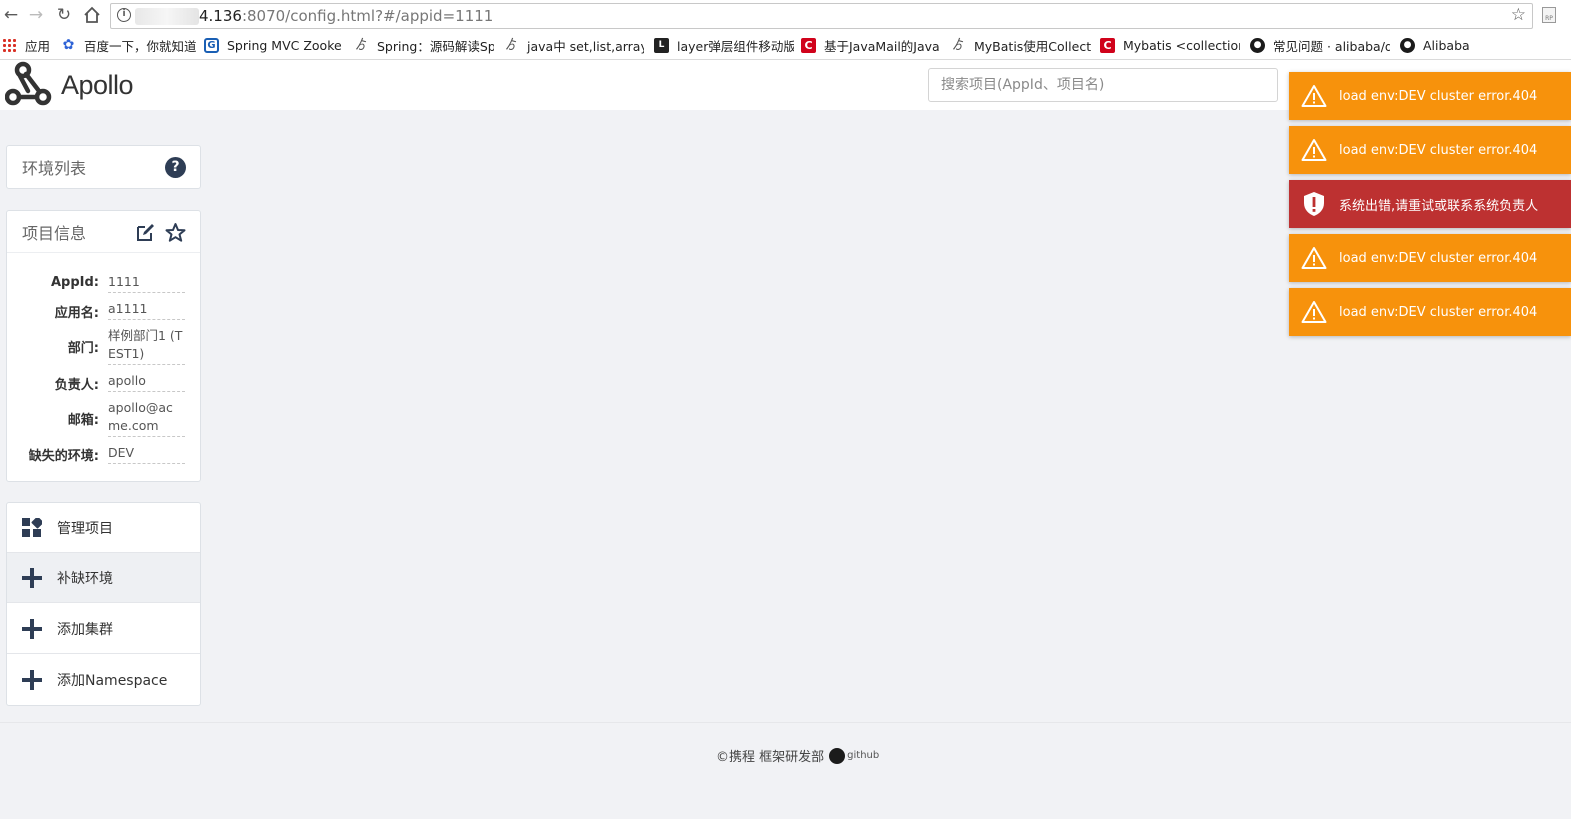 This screenshot has height=819, width=1571. Describe the element at coordinates (97, 84) in the screenshot. I see `app-title: Apollo` at that location.